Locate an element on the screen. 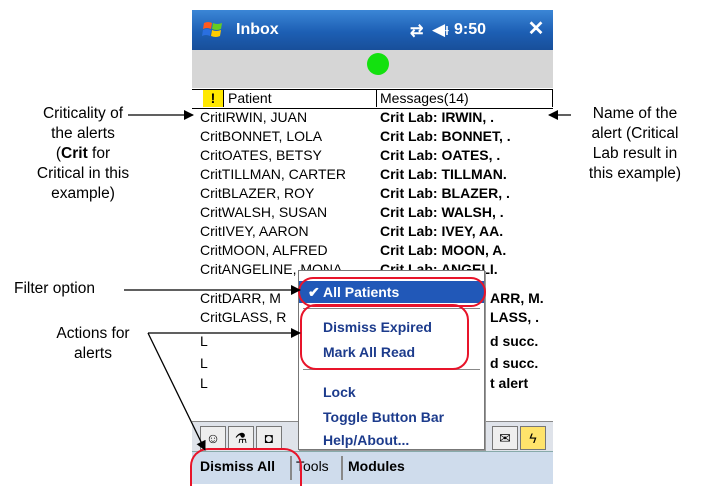 The width and height of the screenshot is (704, 486). arrow-actions-dismiss is located at coordinates (176, 391).